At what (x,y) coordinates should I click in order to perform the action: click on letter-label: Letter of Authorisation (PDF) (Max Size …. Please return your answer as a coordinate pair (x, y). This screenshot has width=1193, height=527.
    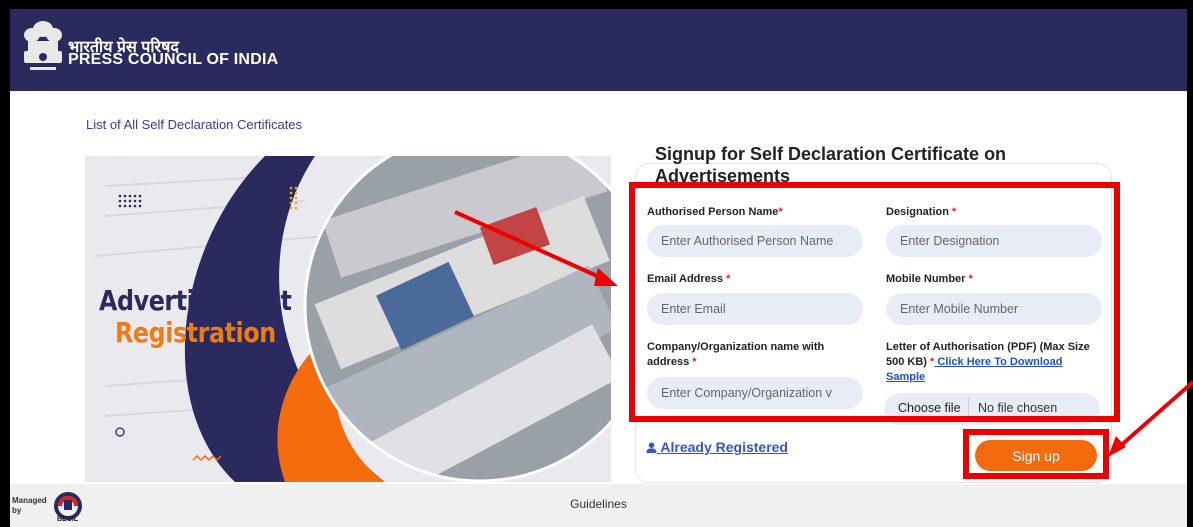
    Looking at the image, I should click on (988, 362).